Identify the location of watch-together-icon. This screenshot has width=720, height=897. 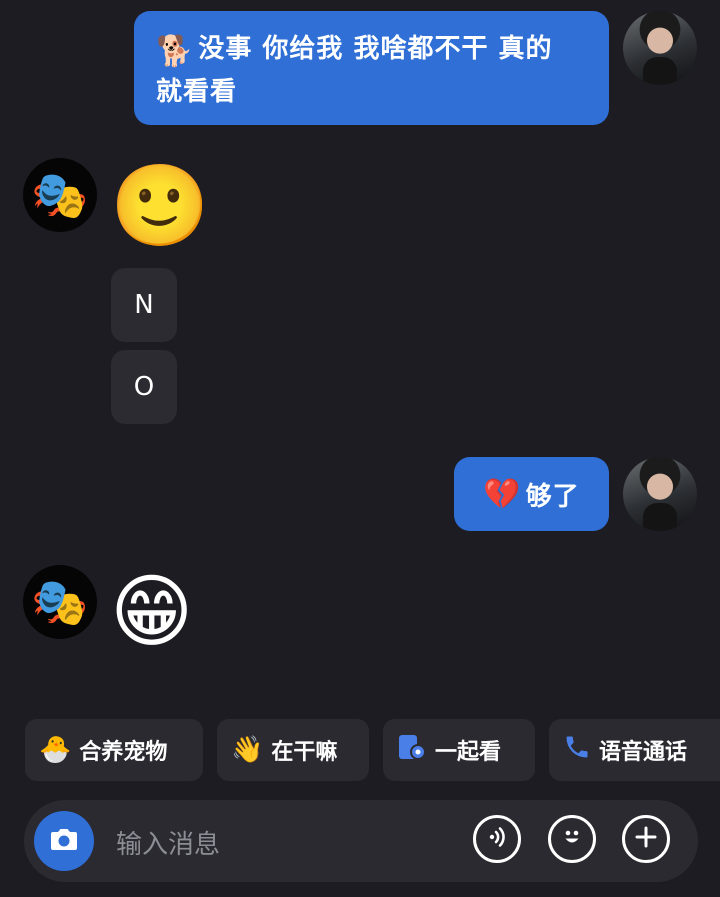
(412, 750).